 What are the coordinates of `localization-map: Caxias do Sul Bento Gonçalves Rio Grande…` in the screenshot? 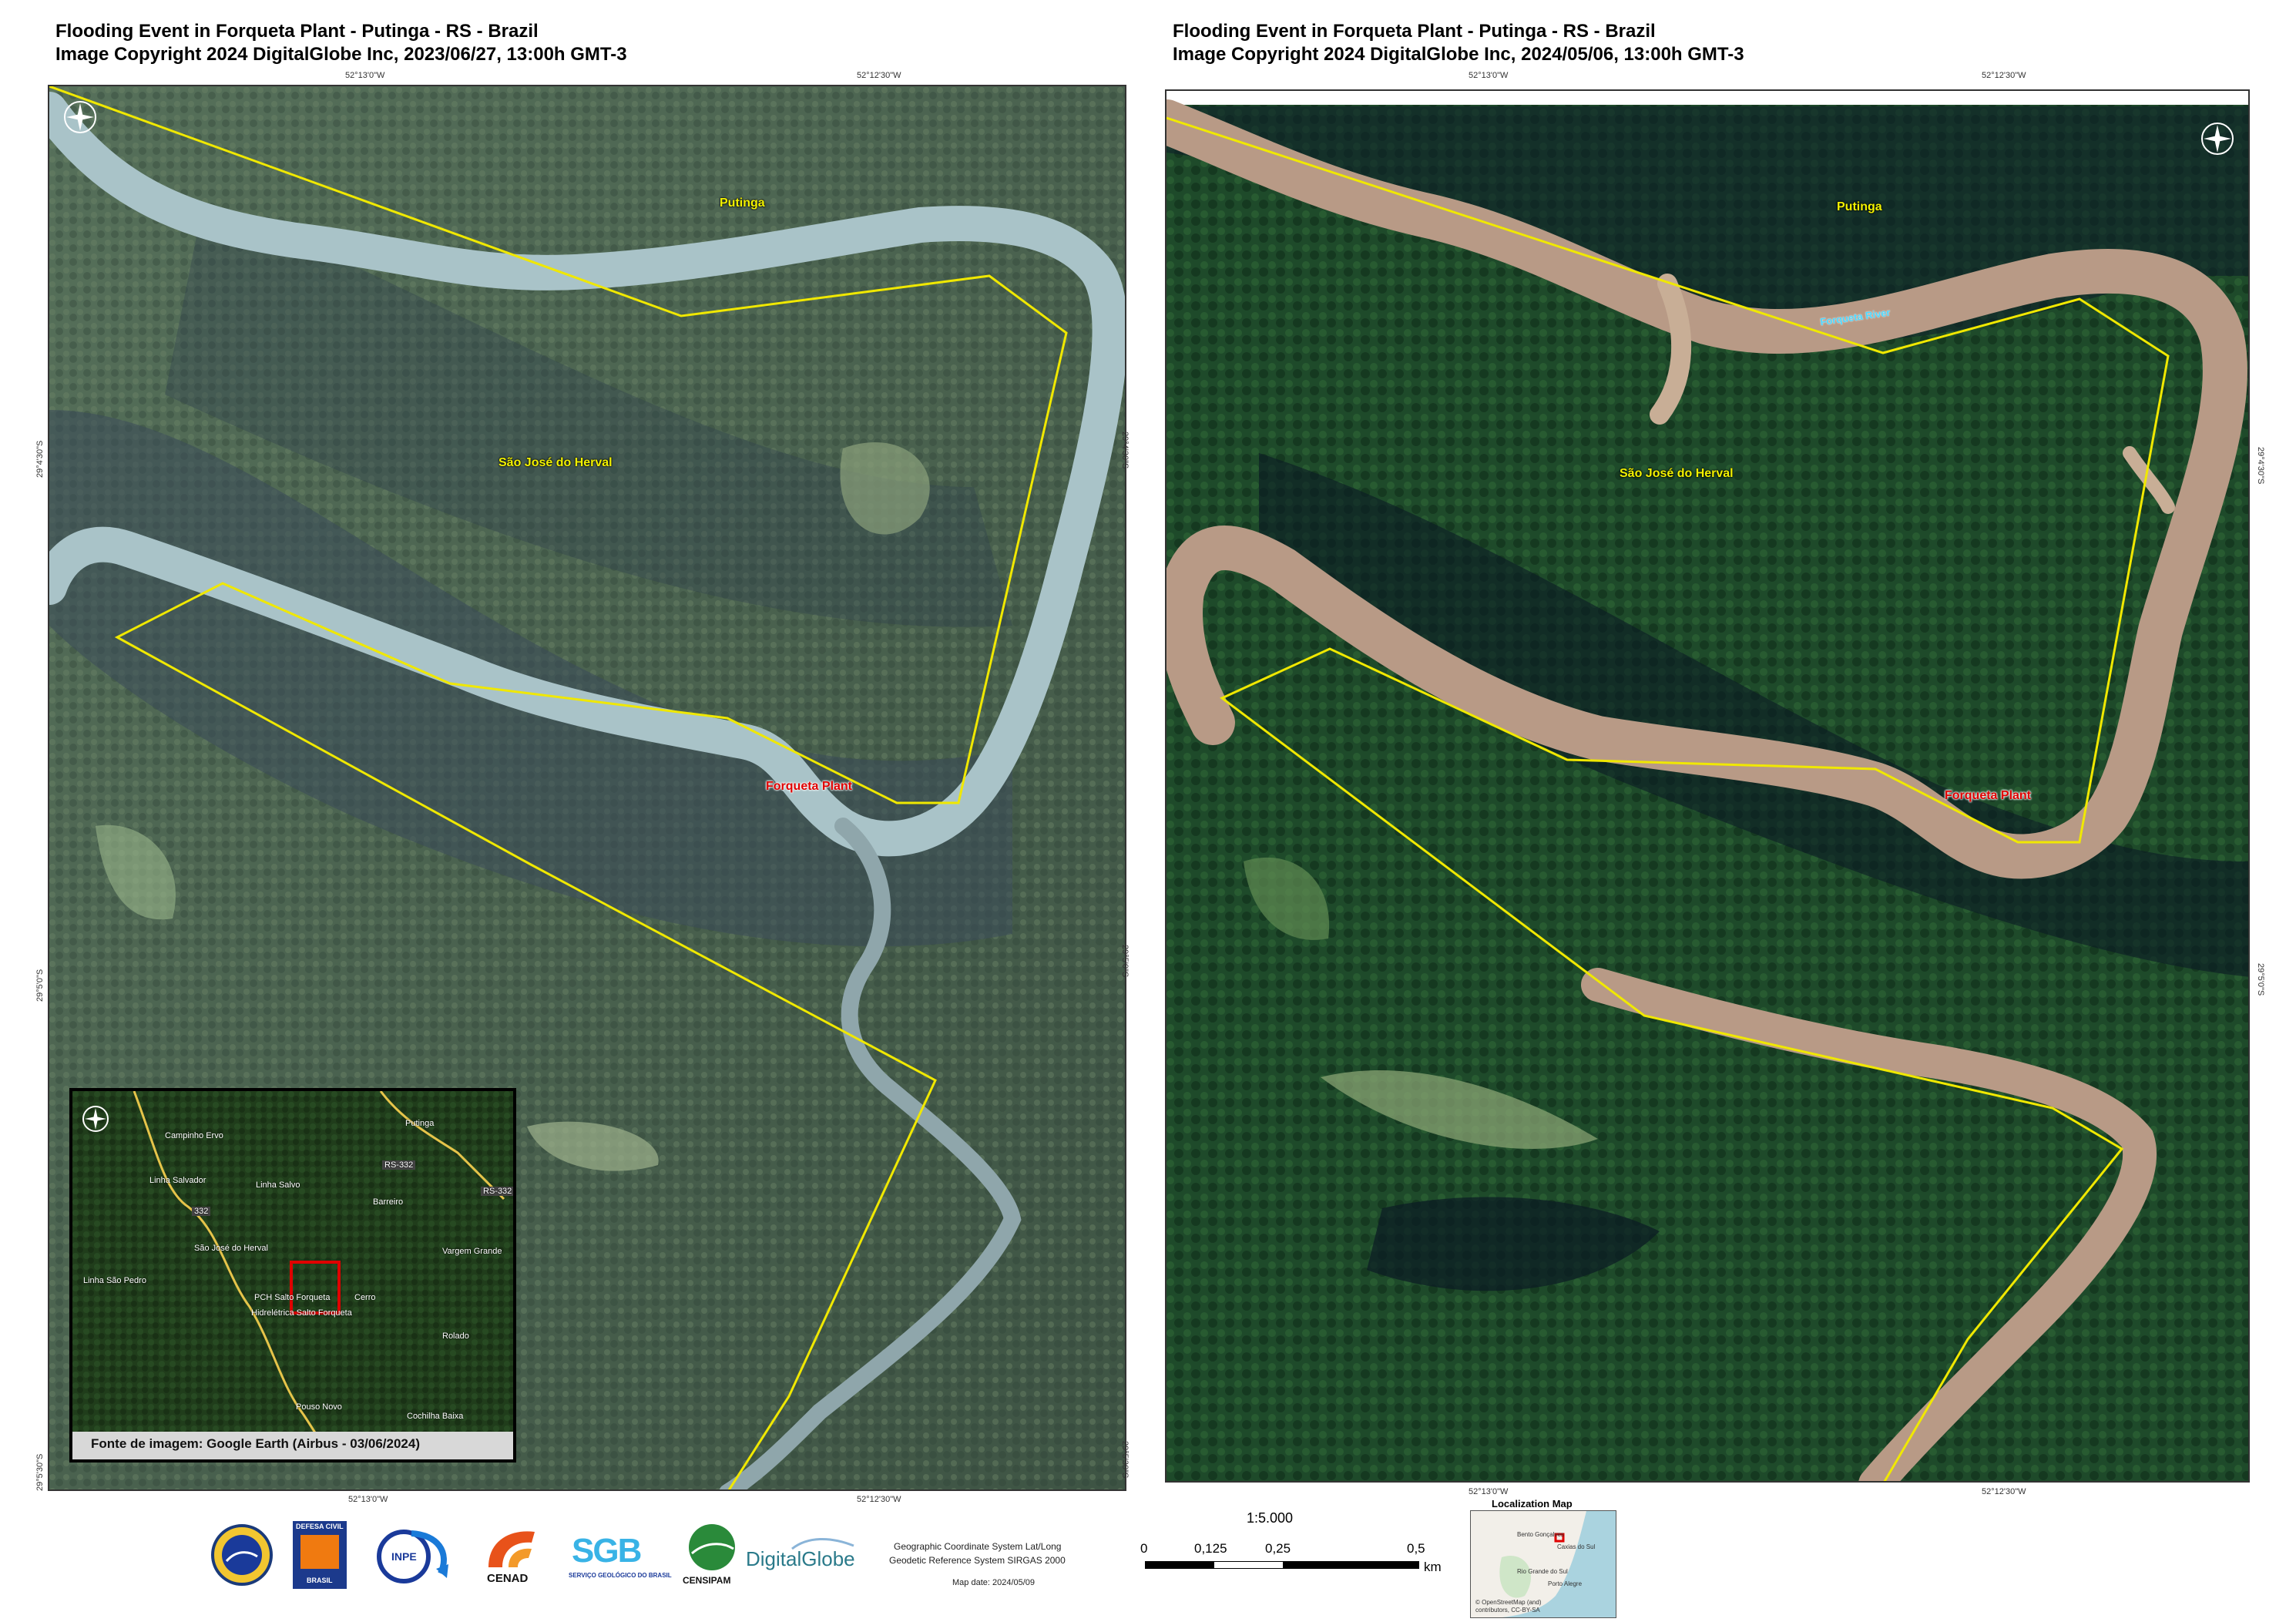 It's located at (1543, 1564).